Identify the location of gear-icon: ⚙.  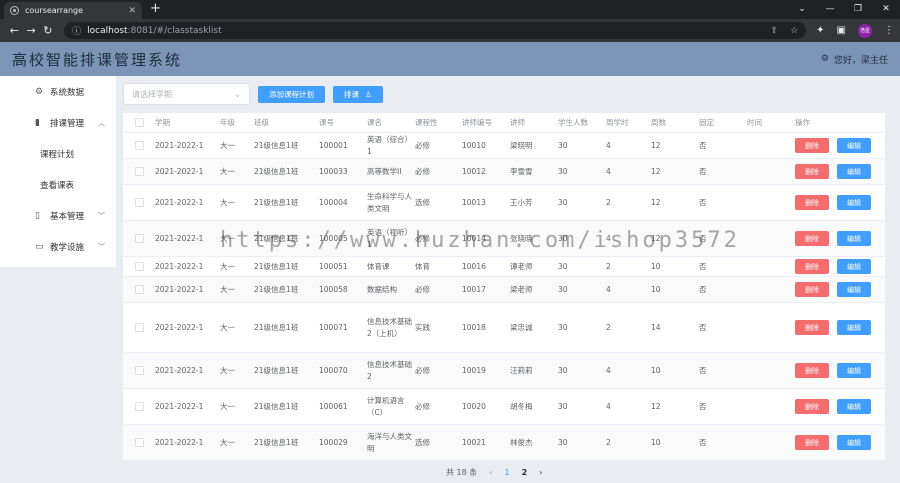
(825, 59).